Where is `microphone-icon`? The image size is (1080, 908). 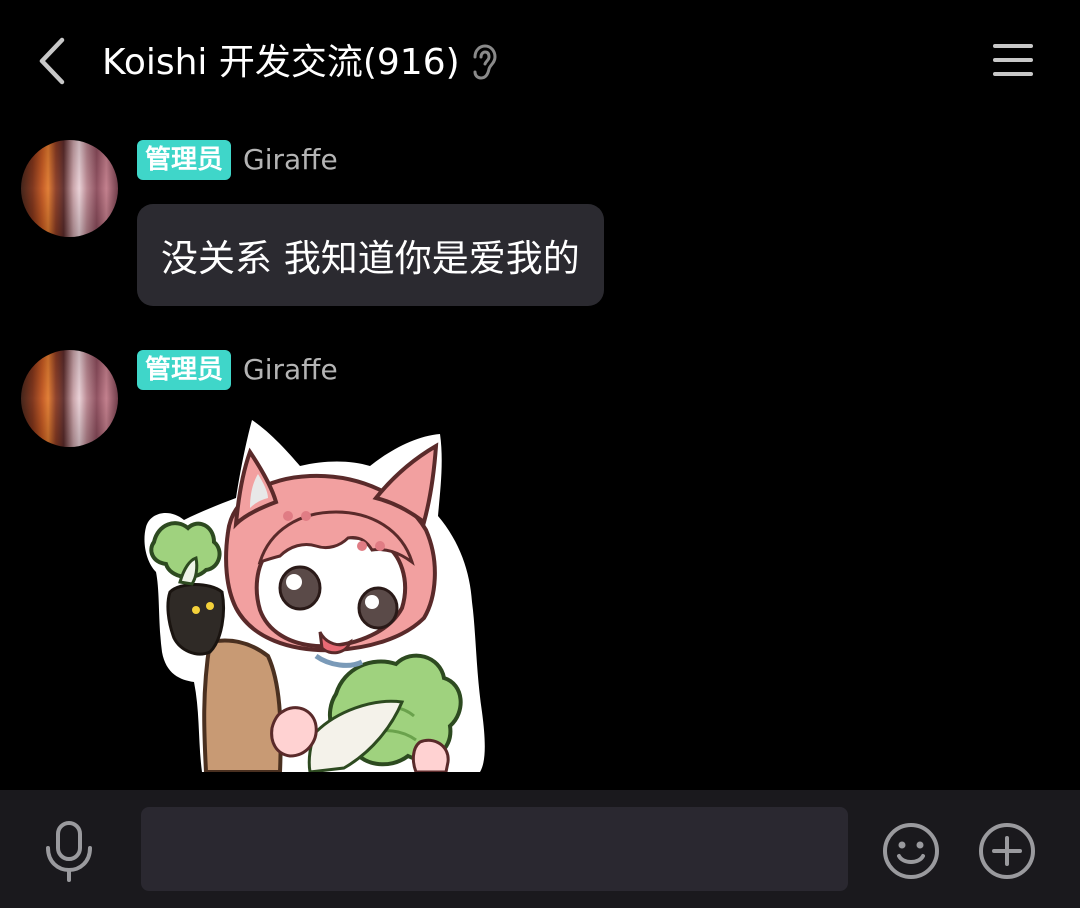
microphone-icon is located at coordinates (69, 851).